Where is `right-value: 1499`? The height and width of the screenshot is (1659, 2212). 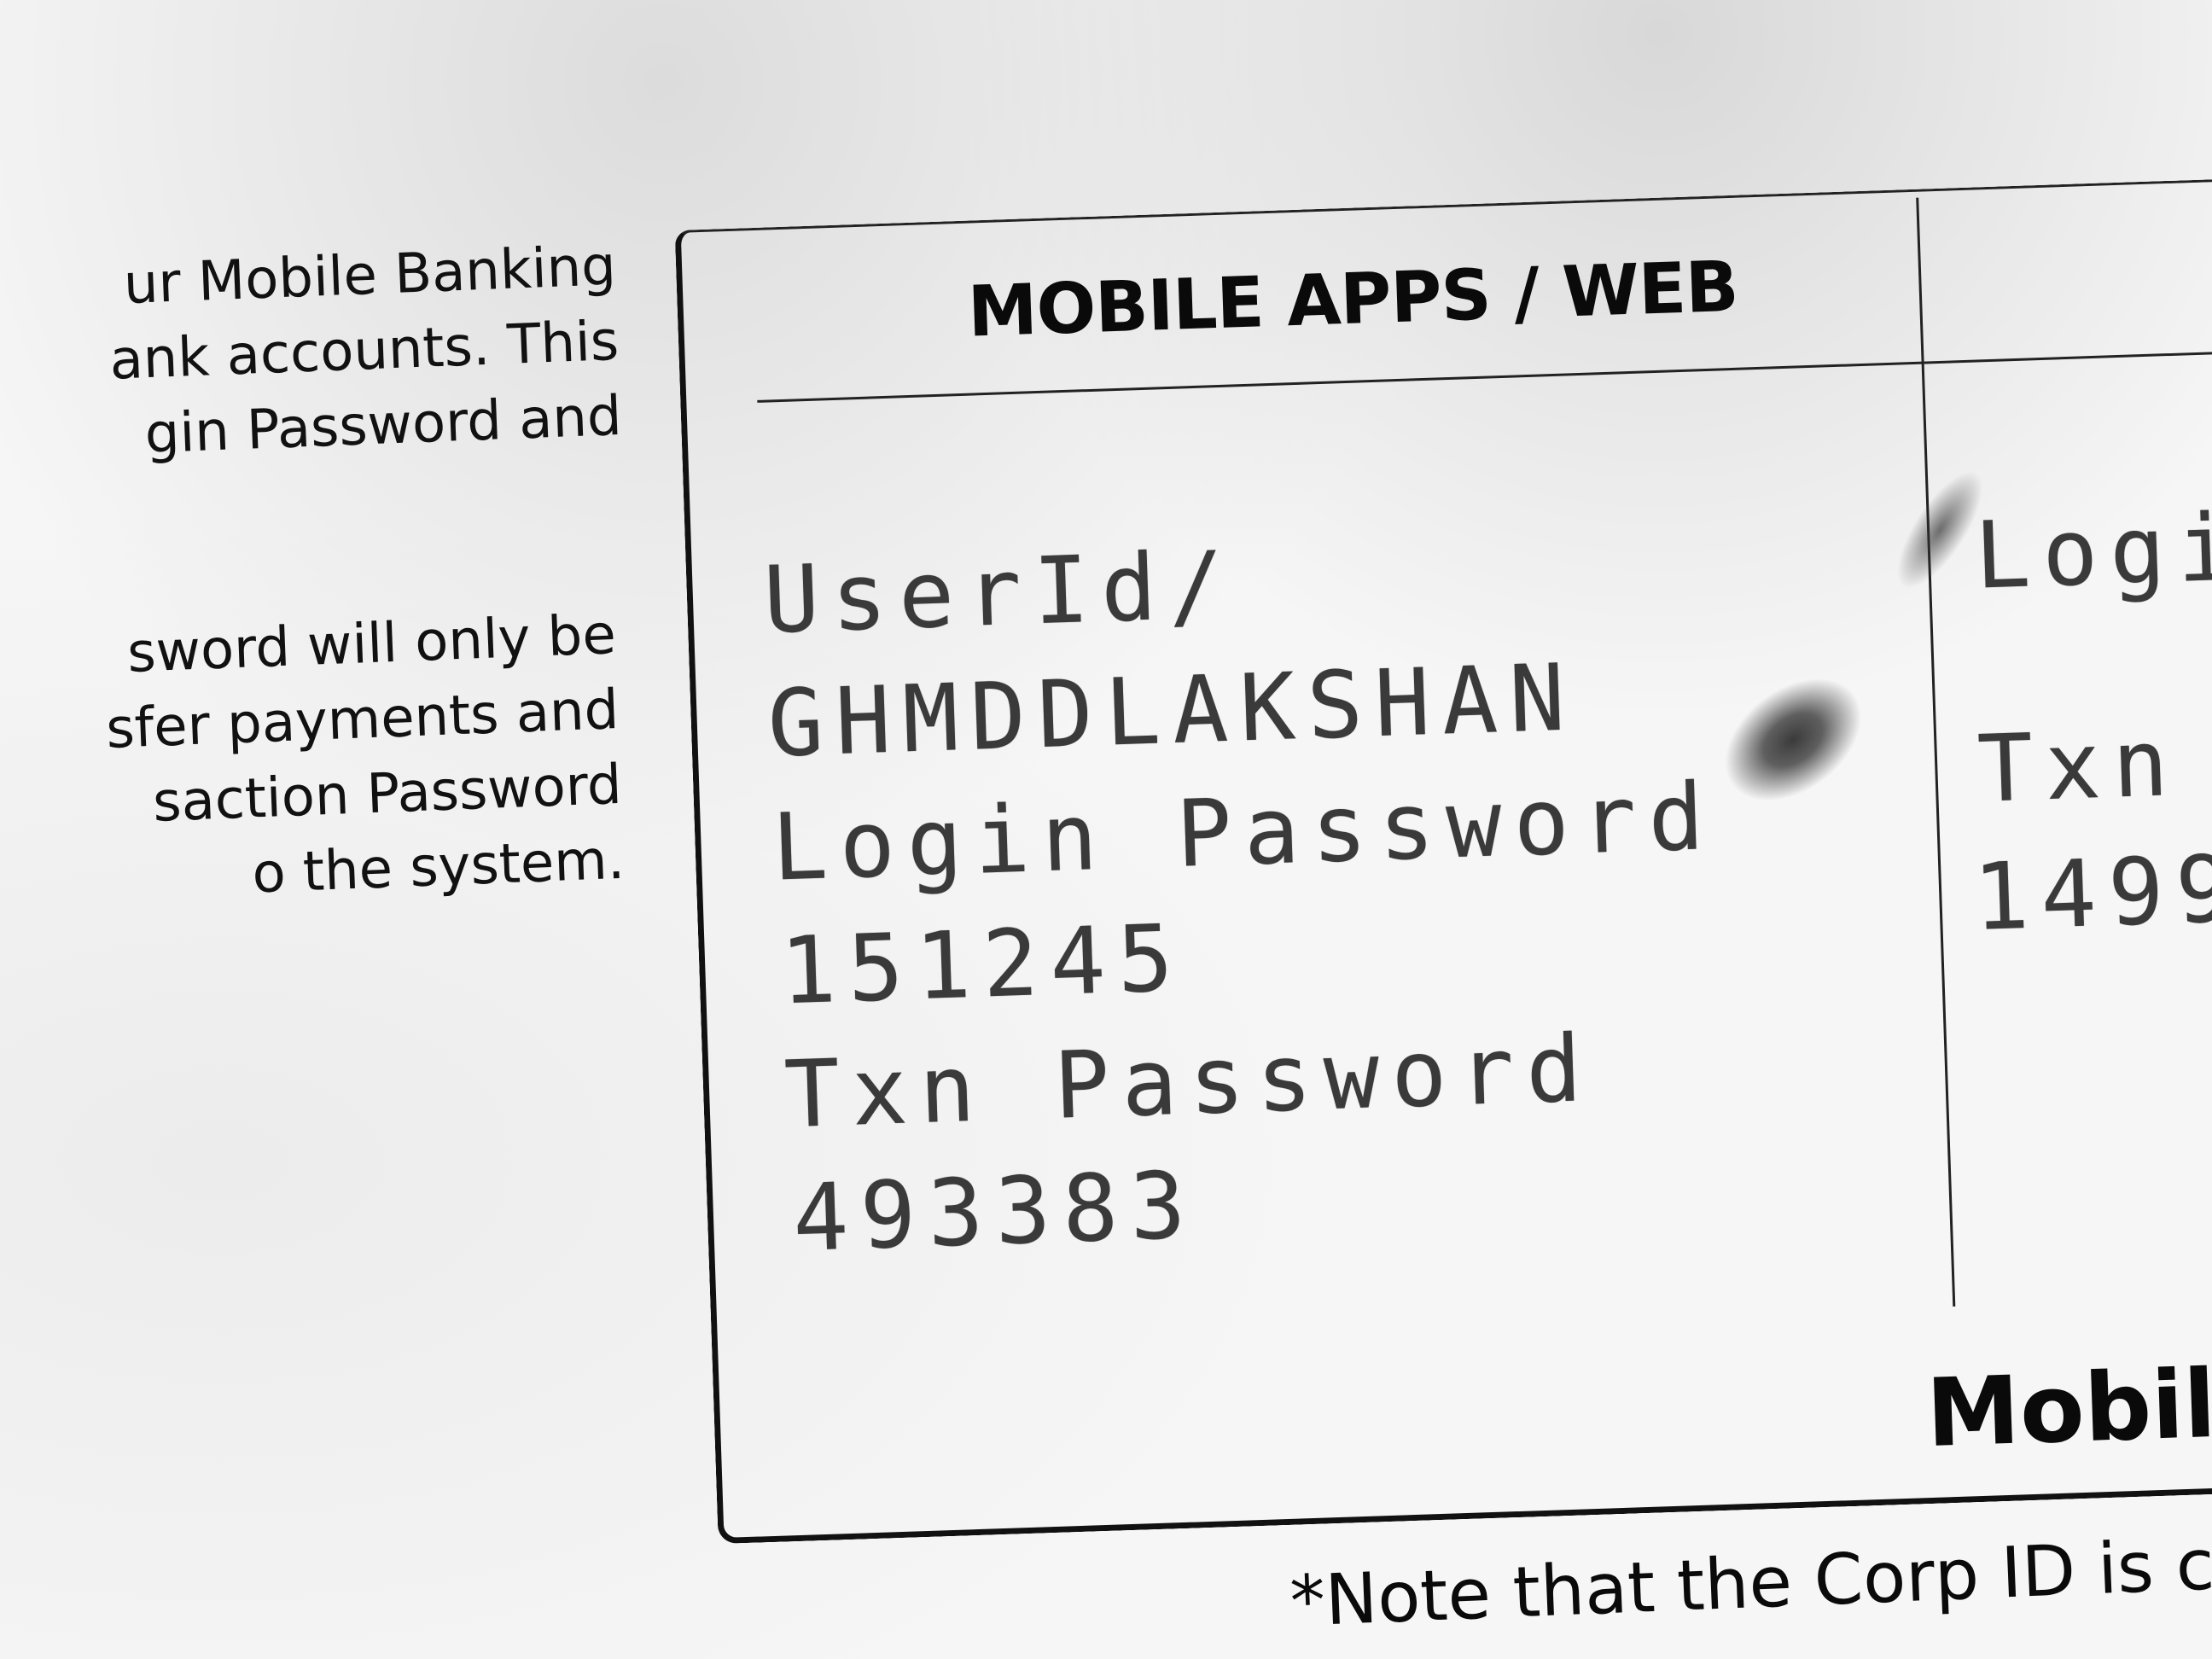
right-value: 1499 is located at coordinates (2091, 893).